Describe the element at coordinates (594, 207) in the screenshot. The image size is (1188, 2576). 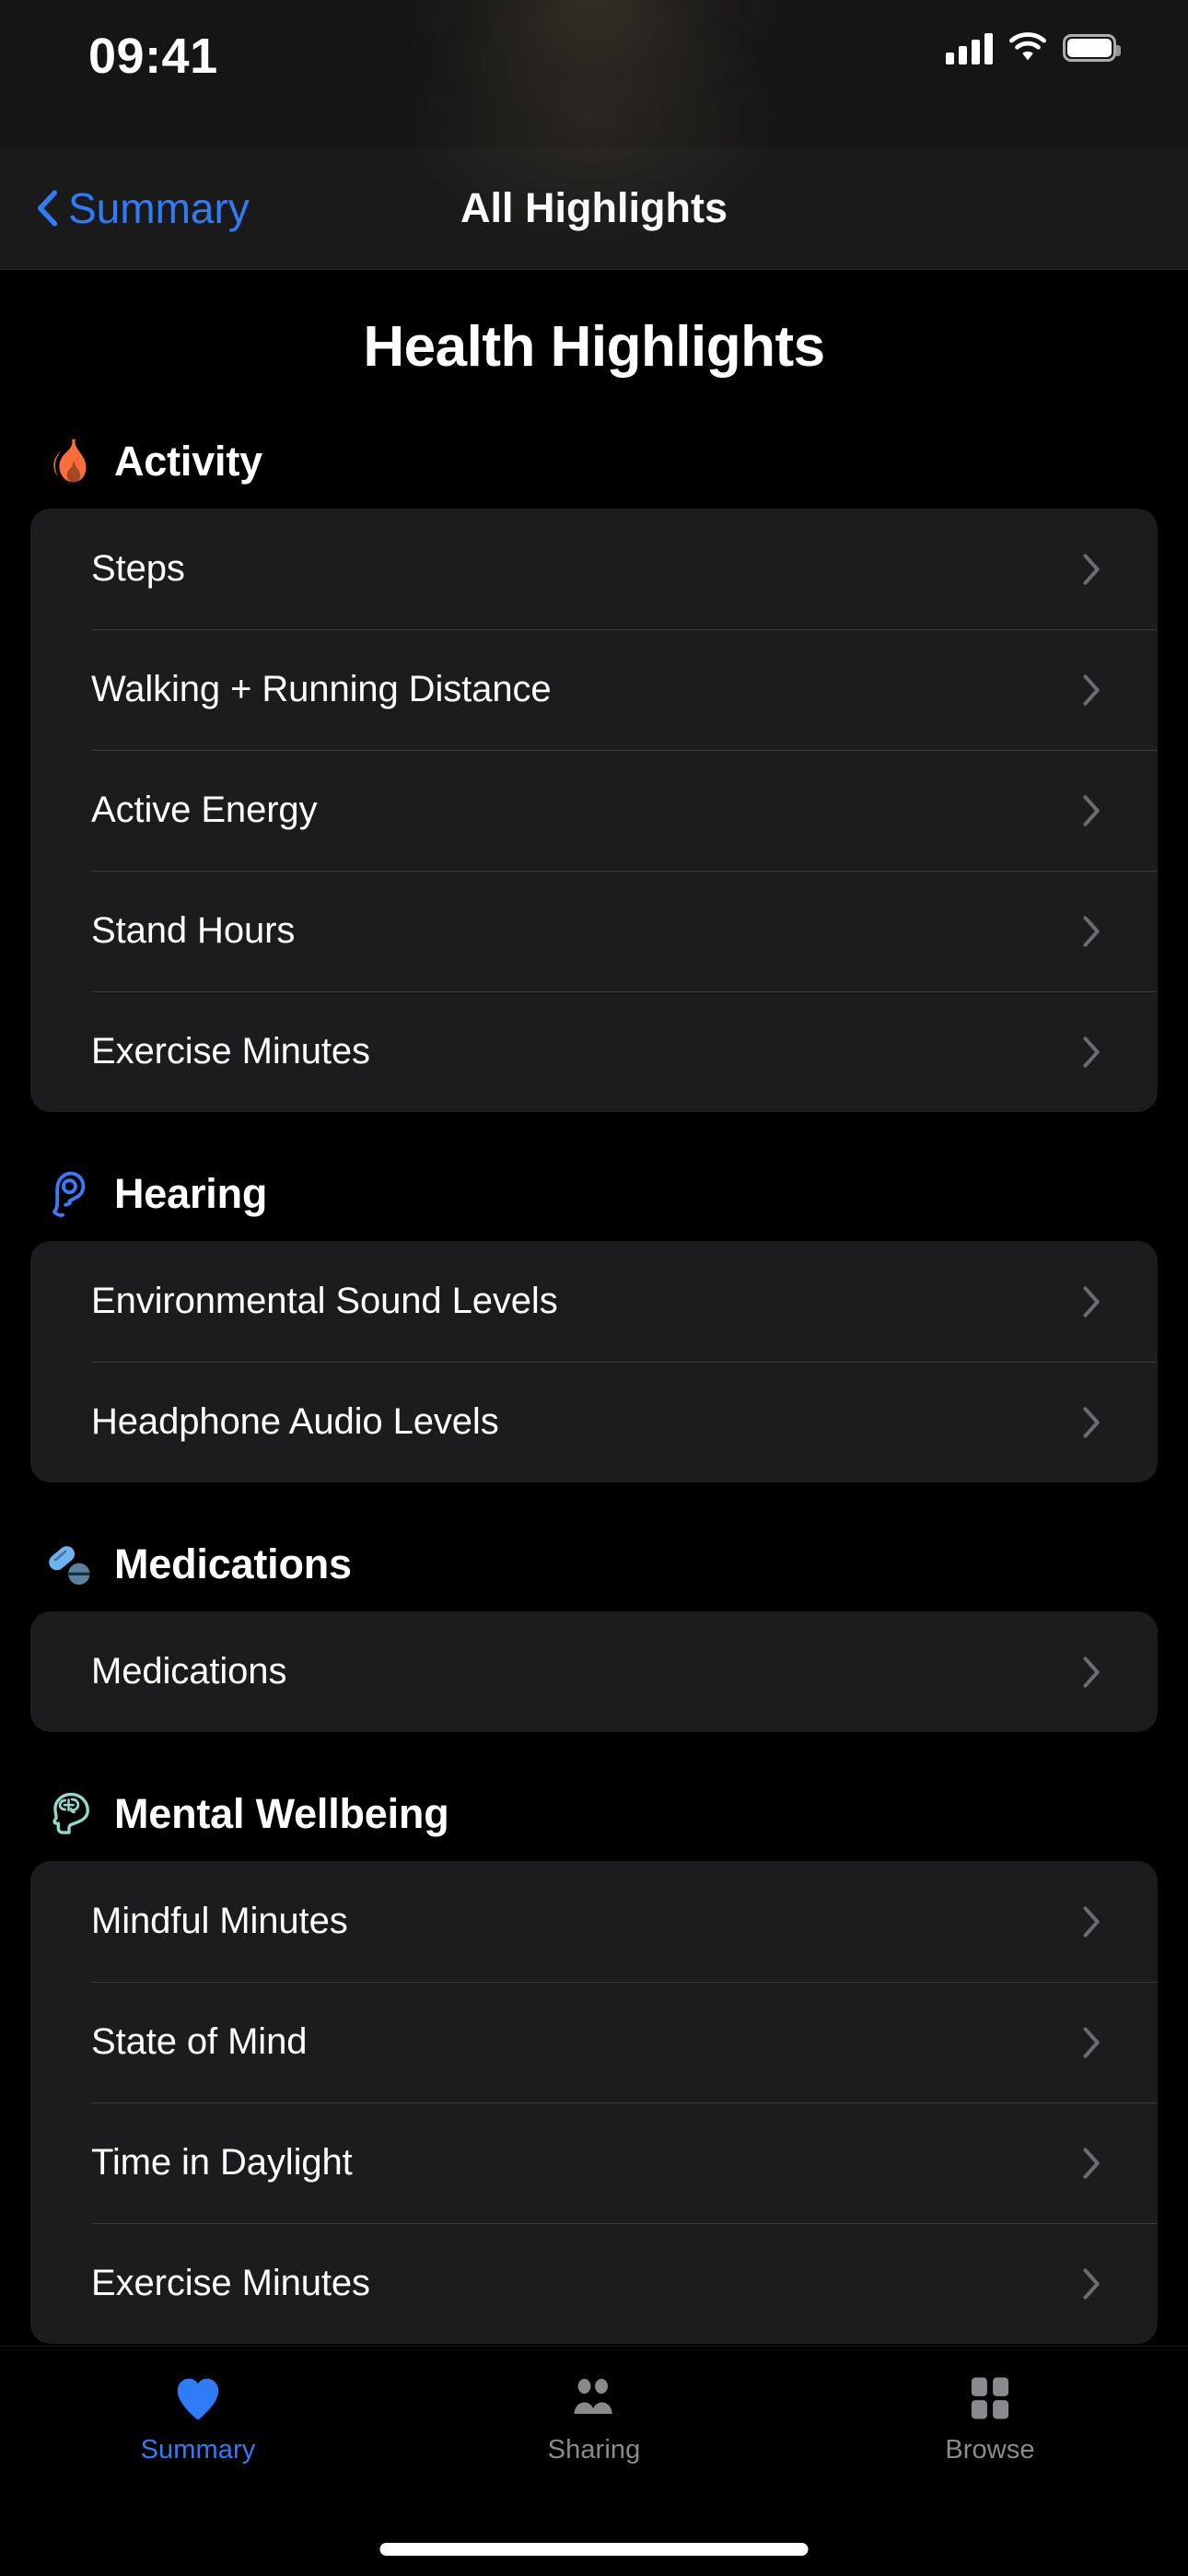
I see `nav-bar-title: All Highlights` at that location.